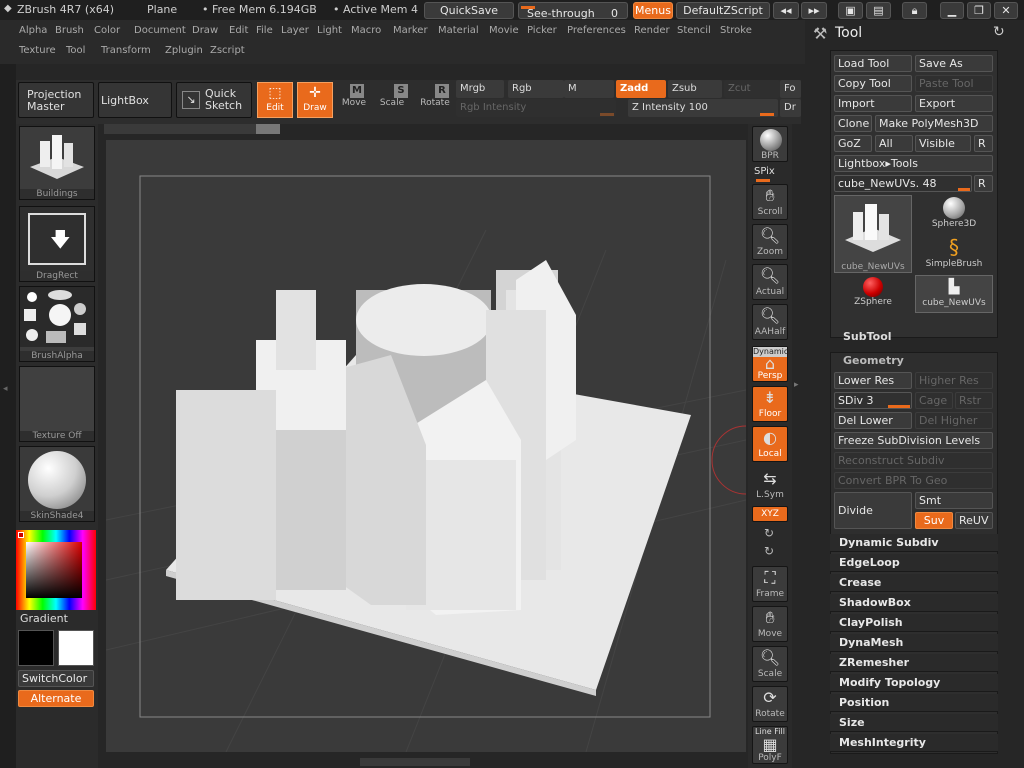  What do you see at coordinates (914, 743) in the screenshot?
I see `meshintegrity-section: MeshIntegrity` at bounding box center [914, 743].